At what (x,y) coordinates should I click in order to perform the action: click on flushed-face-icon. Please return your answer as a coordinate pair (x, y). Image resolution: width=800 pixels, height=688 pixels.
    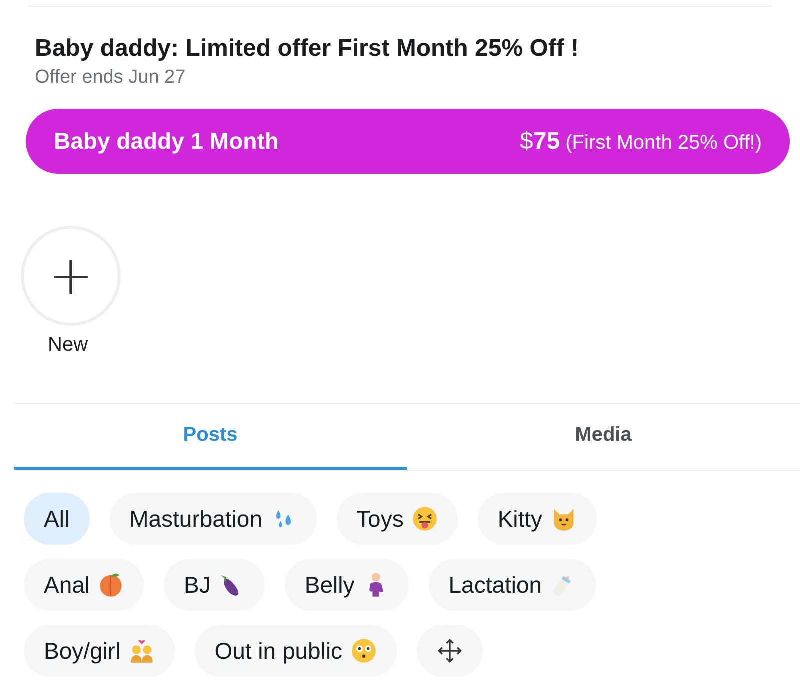
    Looking at the image, I should click on (363, 651).